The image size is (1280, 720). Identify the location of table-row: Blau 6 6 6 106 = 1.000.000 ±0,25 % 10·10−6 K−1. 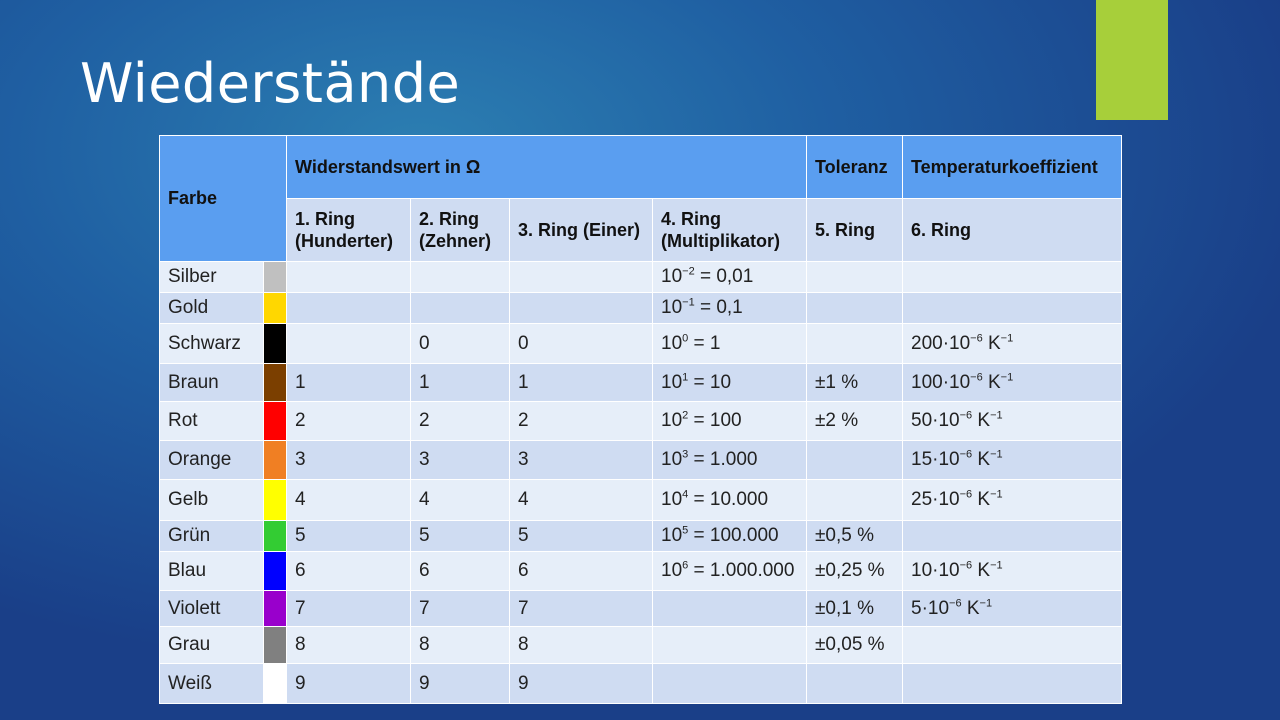
(640, 571).